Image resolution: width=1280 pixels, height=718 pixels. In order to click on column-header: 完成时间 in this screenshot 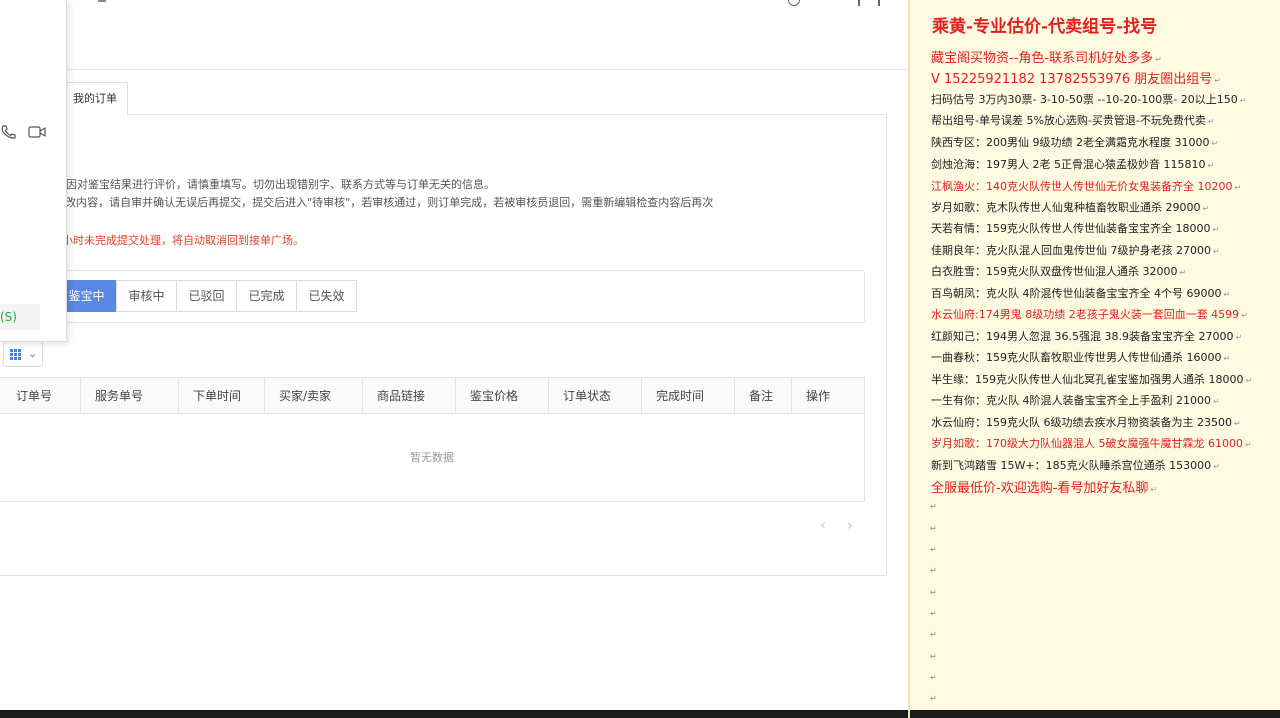, I will do `click(687, 396)`.